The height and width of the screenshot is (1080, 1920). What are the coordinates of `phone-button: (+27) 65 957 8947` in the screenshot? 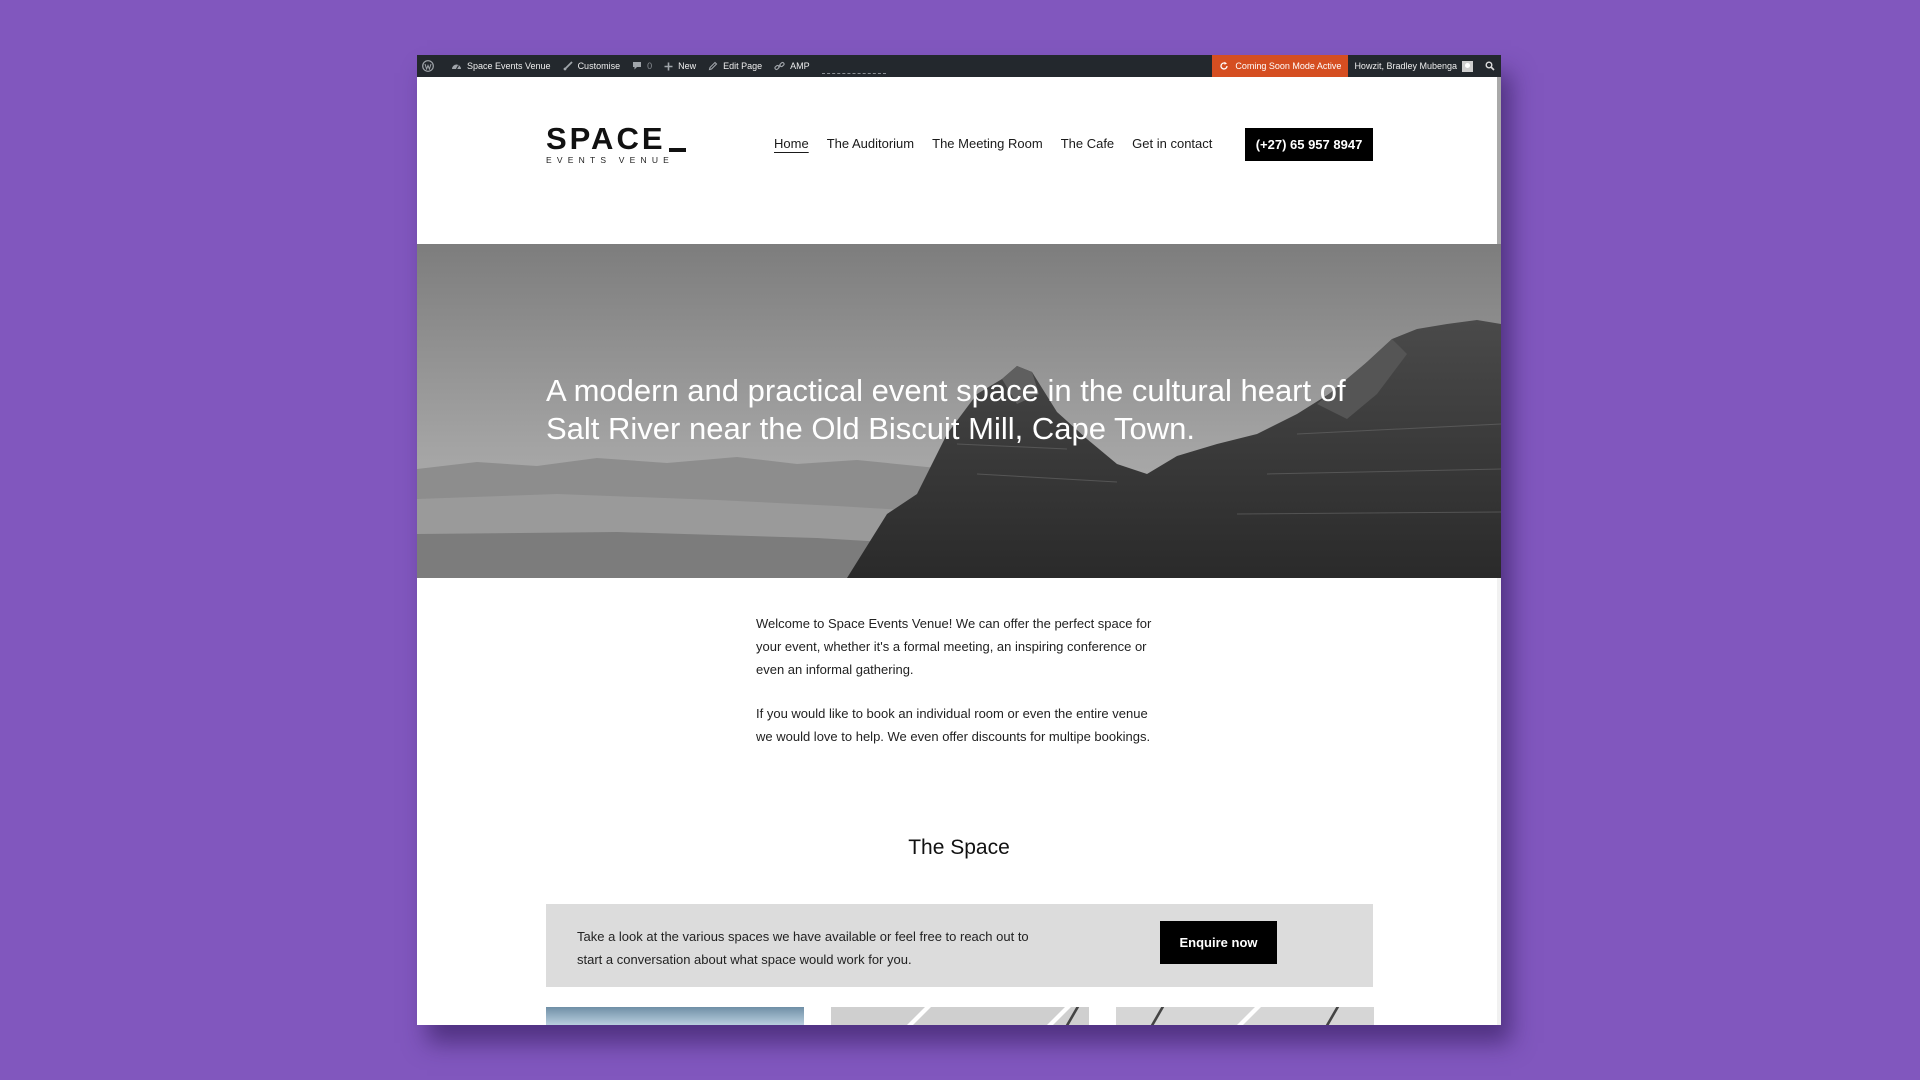 It's located at (1309, 144).